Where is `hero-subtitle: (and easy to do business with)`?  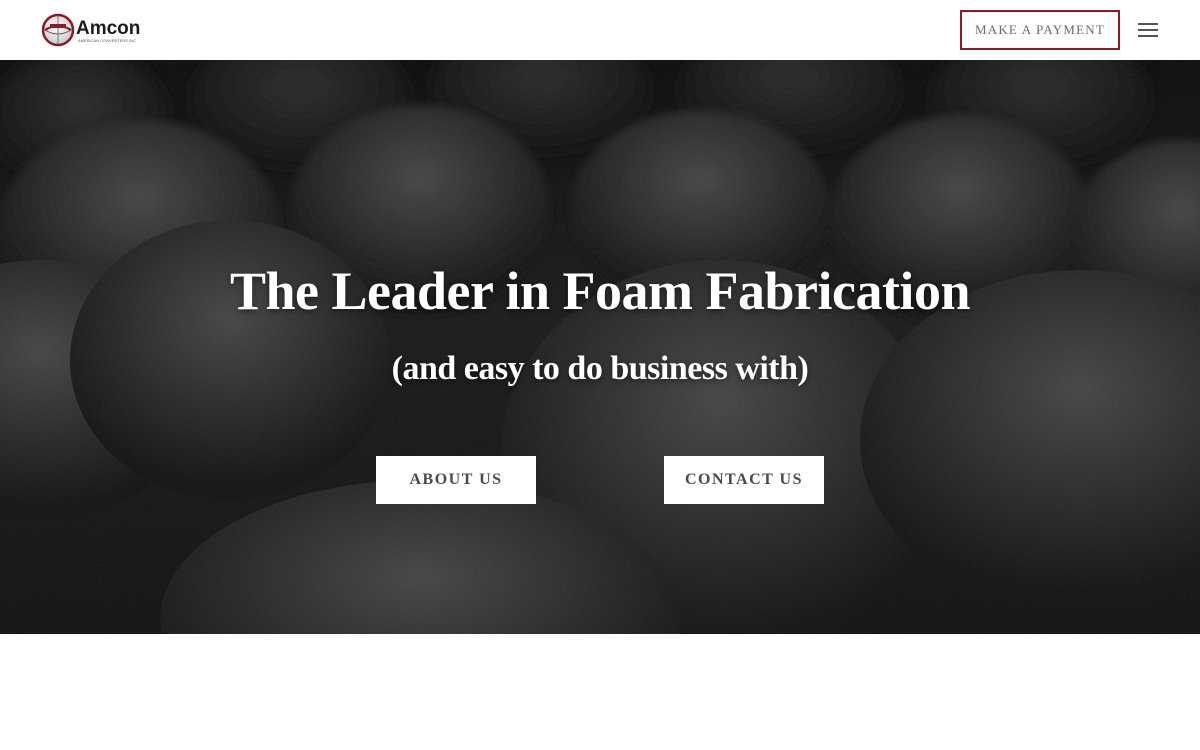 hero-subtitle: (and easy to do business with) is located at coordinates (600, 368).